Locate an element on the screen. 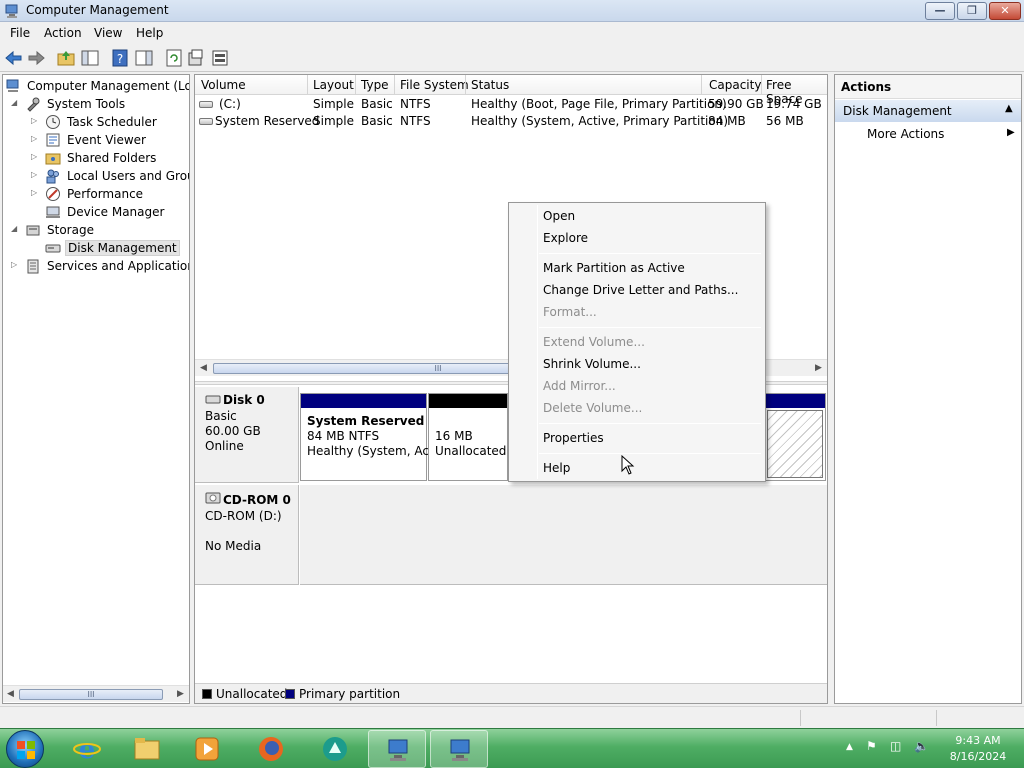 The image size is (1024, 768). taskbar-media-player is located at coordinates (207, 749).